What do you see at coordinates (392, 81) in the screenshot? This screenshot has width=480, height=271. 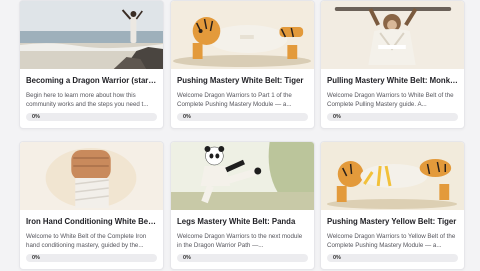 I see `course-title: Pulling Mastery White Belt: Monkey` at bounding box center [392, 81].